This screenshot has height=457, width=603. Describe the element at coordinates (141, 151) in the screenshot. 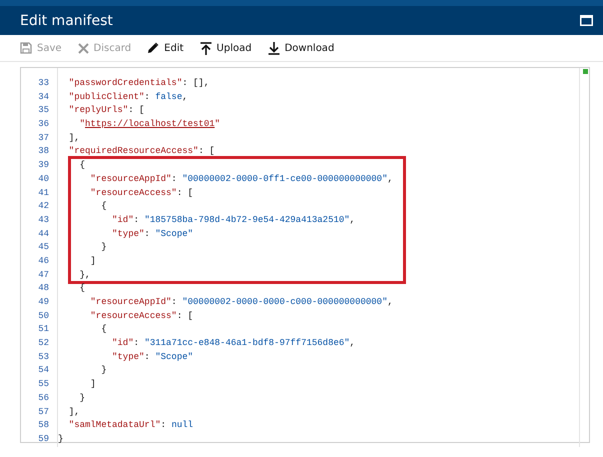

I see `code-line: "requiredResourceAccess": [` at that location.